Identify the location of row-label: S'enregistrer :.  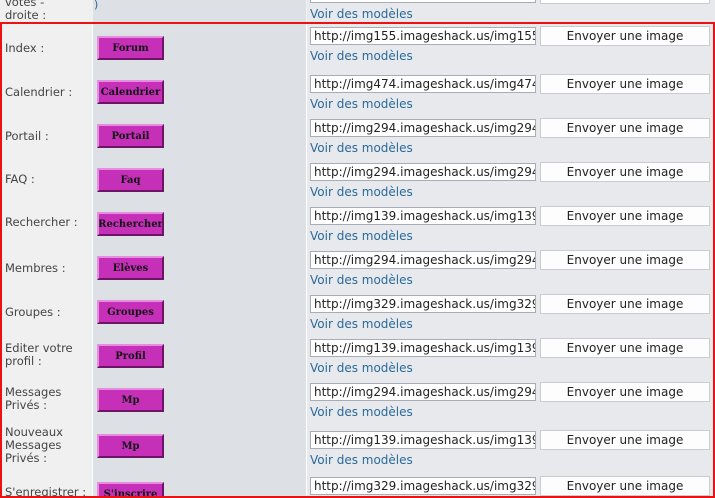
(46, 491).